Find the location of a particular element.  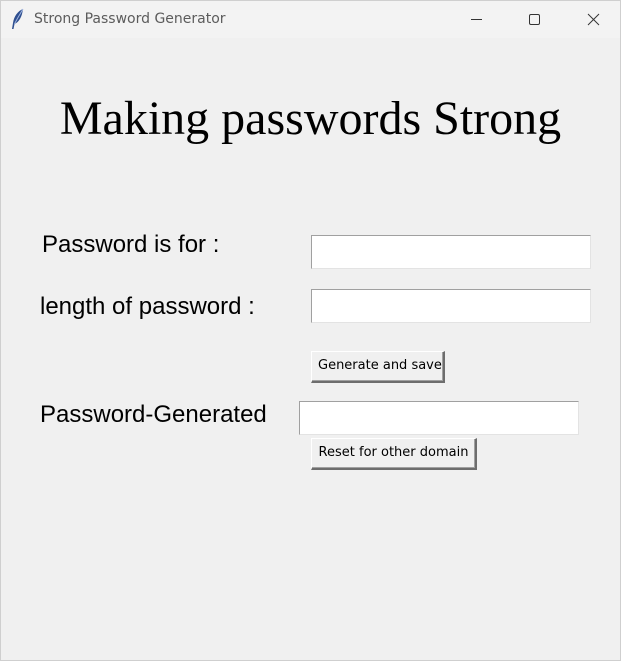

reset-button: Reset for other domain is located at coordinates (394, 454).